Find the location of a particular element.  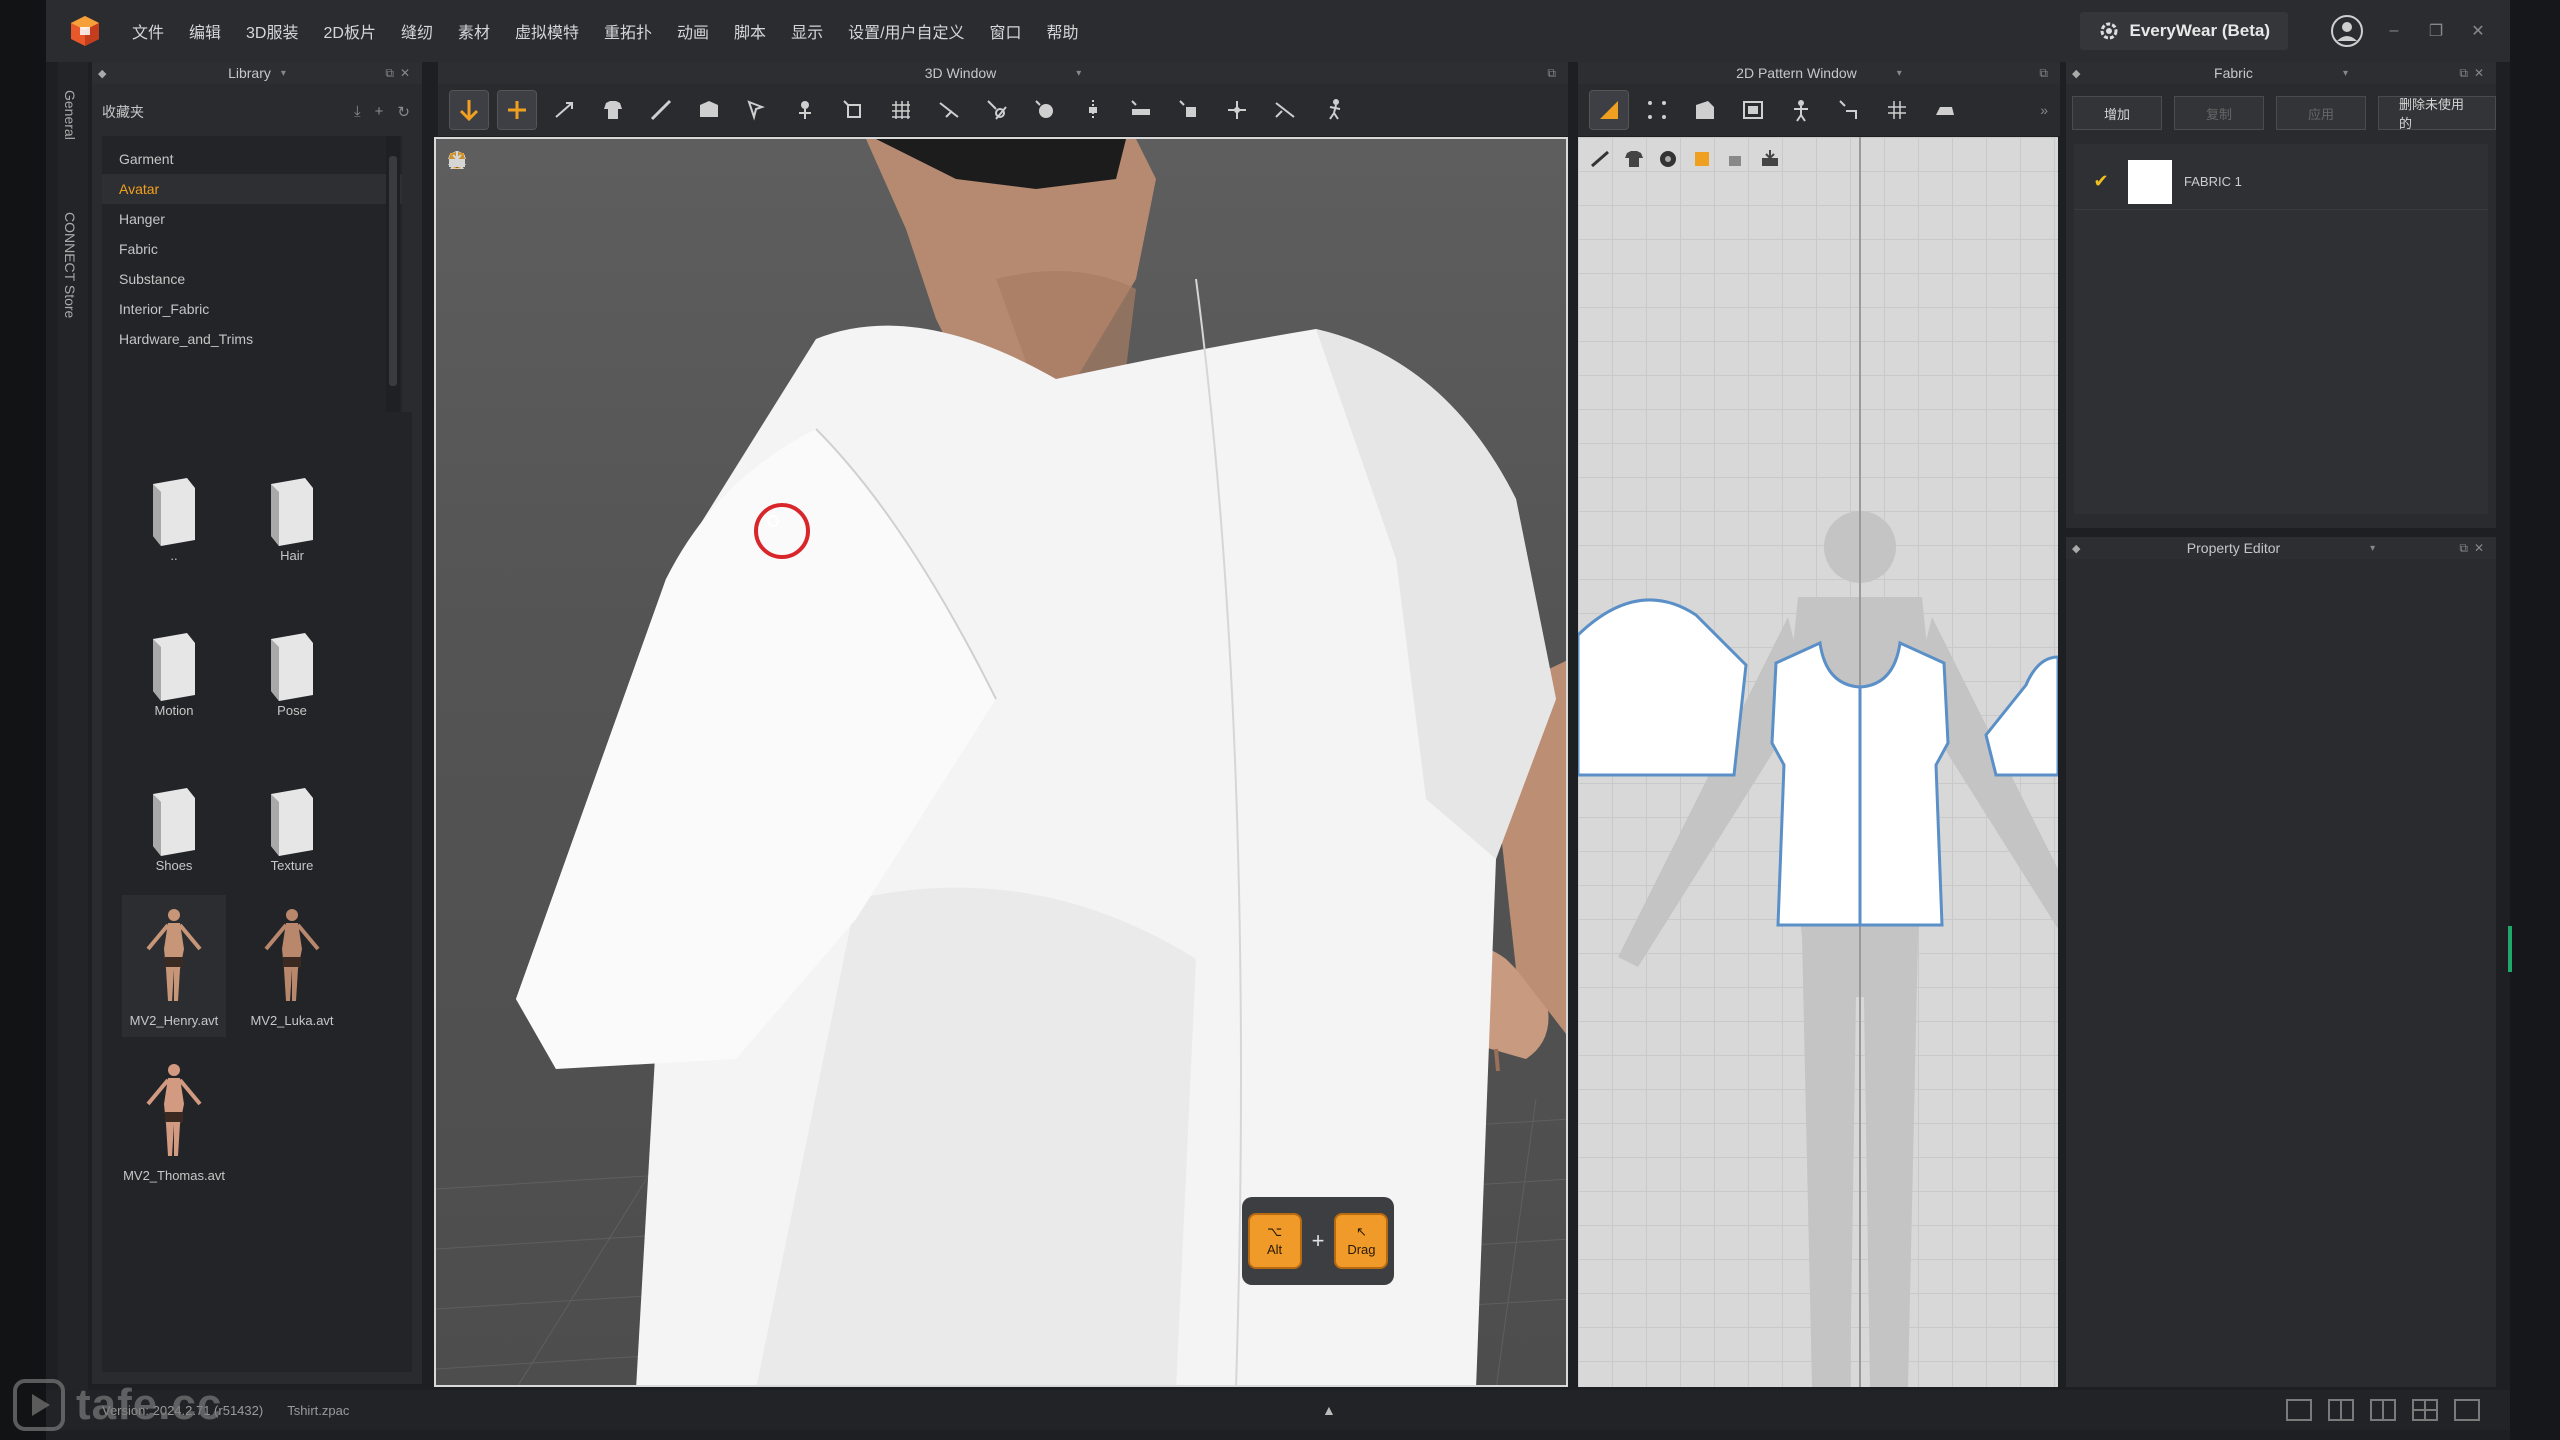

delete-unused-button: 删除未使用的 is located at coordinates (2437, 113).